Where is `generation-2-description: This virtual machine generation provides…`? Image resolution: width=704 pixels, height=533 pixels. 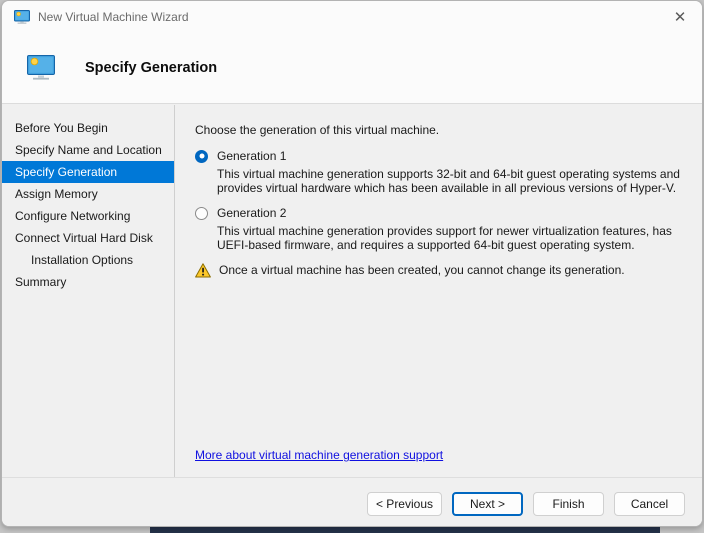
generation-2-description: This virtual machine generation provides… is located at coordinates (444, 238).